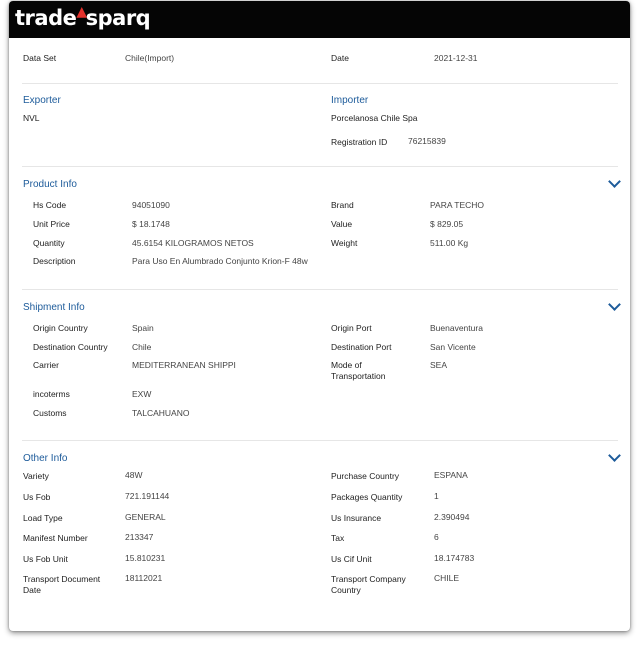 Image resolution: width=637 pixels, height=646 pixels. What do you see at coordinates (457, 205) in the screenshot?
I see `brand-value: PARA TECHO` at bounding box center [457, 205].